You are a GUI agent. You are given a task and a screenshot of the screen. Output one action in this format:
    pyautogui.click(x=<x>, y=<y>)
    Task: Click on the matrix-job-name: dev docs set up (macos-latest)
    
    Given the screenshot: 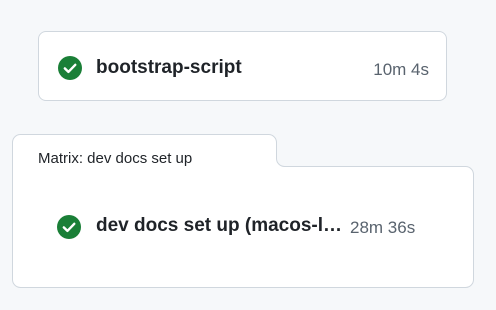 What is the action you would take?
    pyautogui.click(x=221, y=225)
    